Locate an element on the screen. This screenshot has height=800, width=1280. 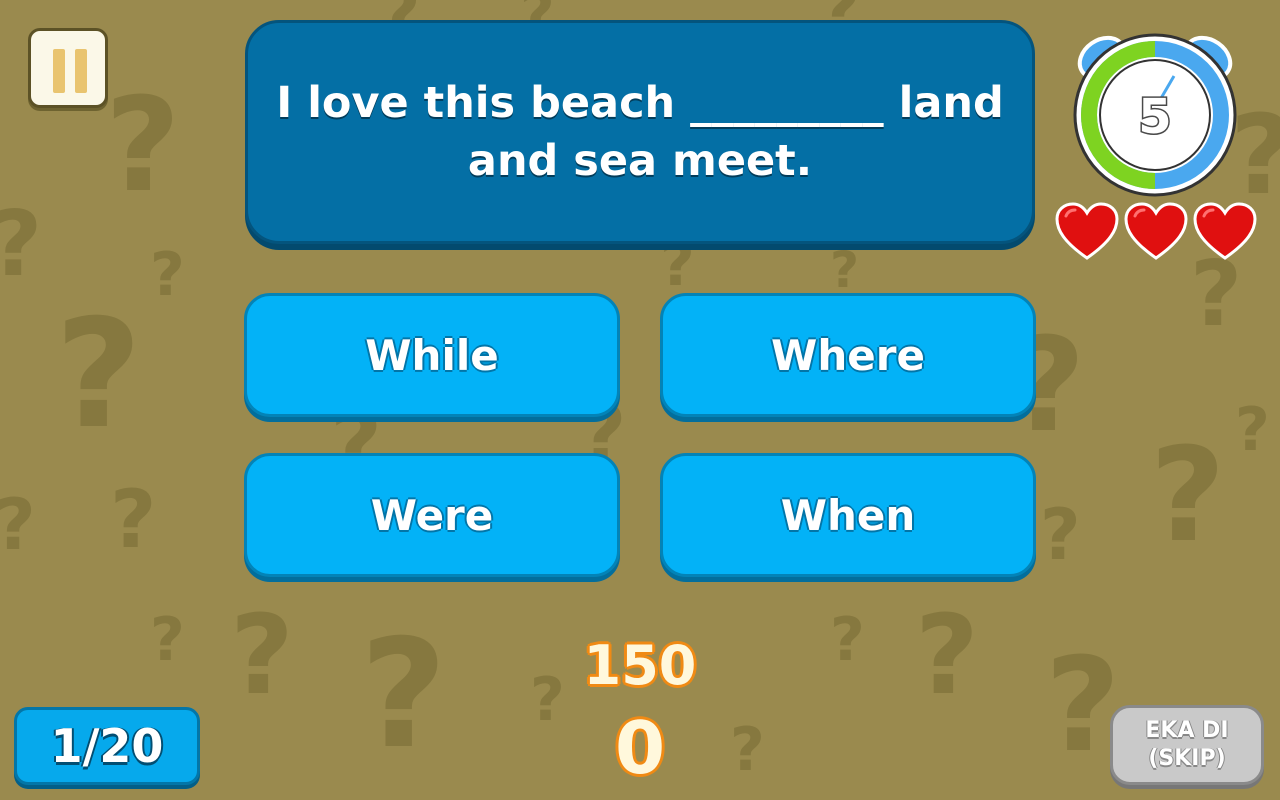
score-value: 0 is located at coordinates (640, 748).